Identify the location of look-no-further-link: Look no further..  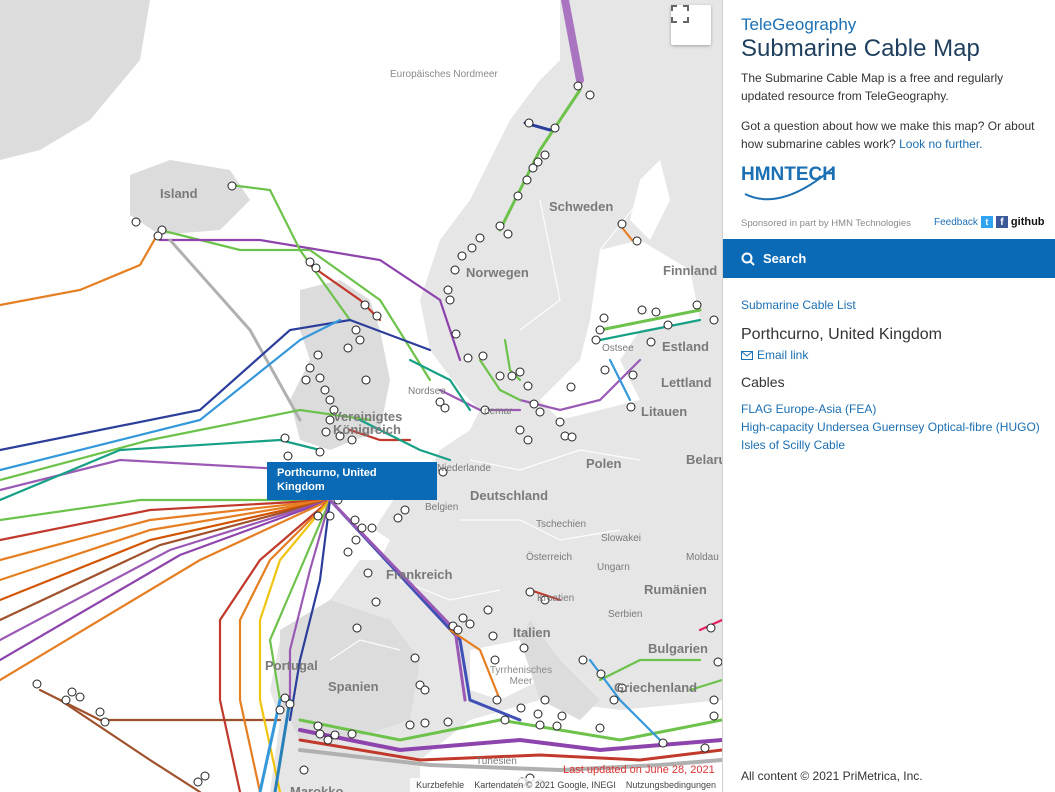
(940, 144).